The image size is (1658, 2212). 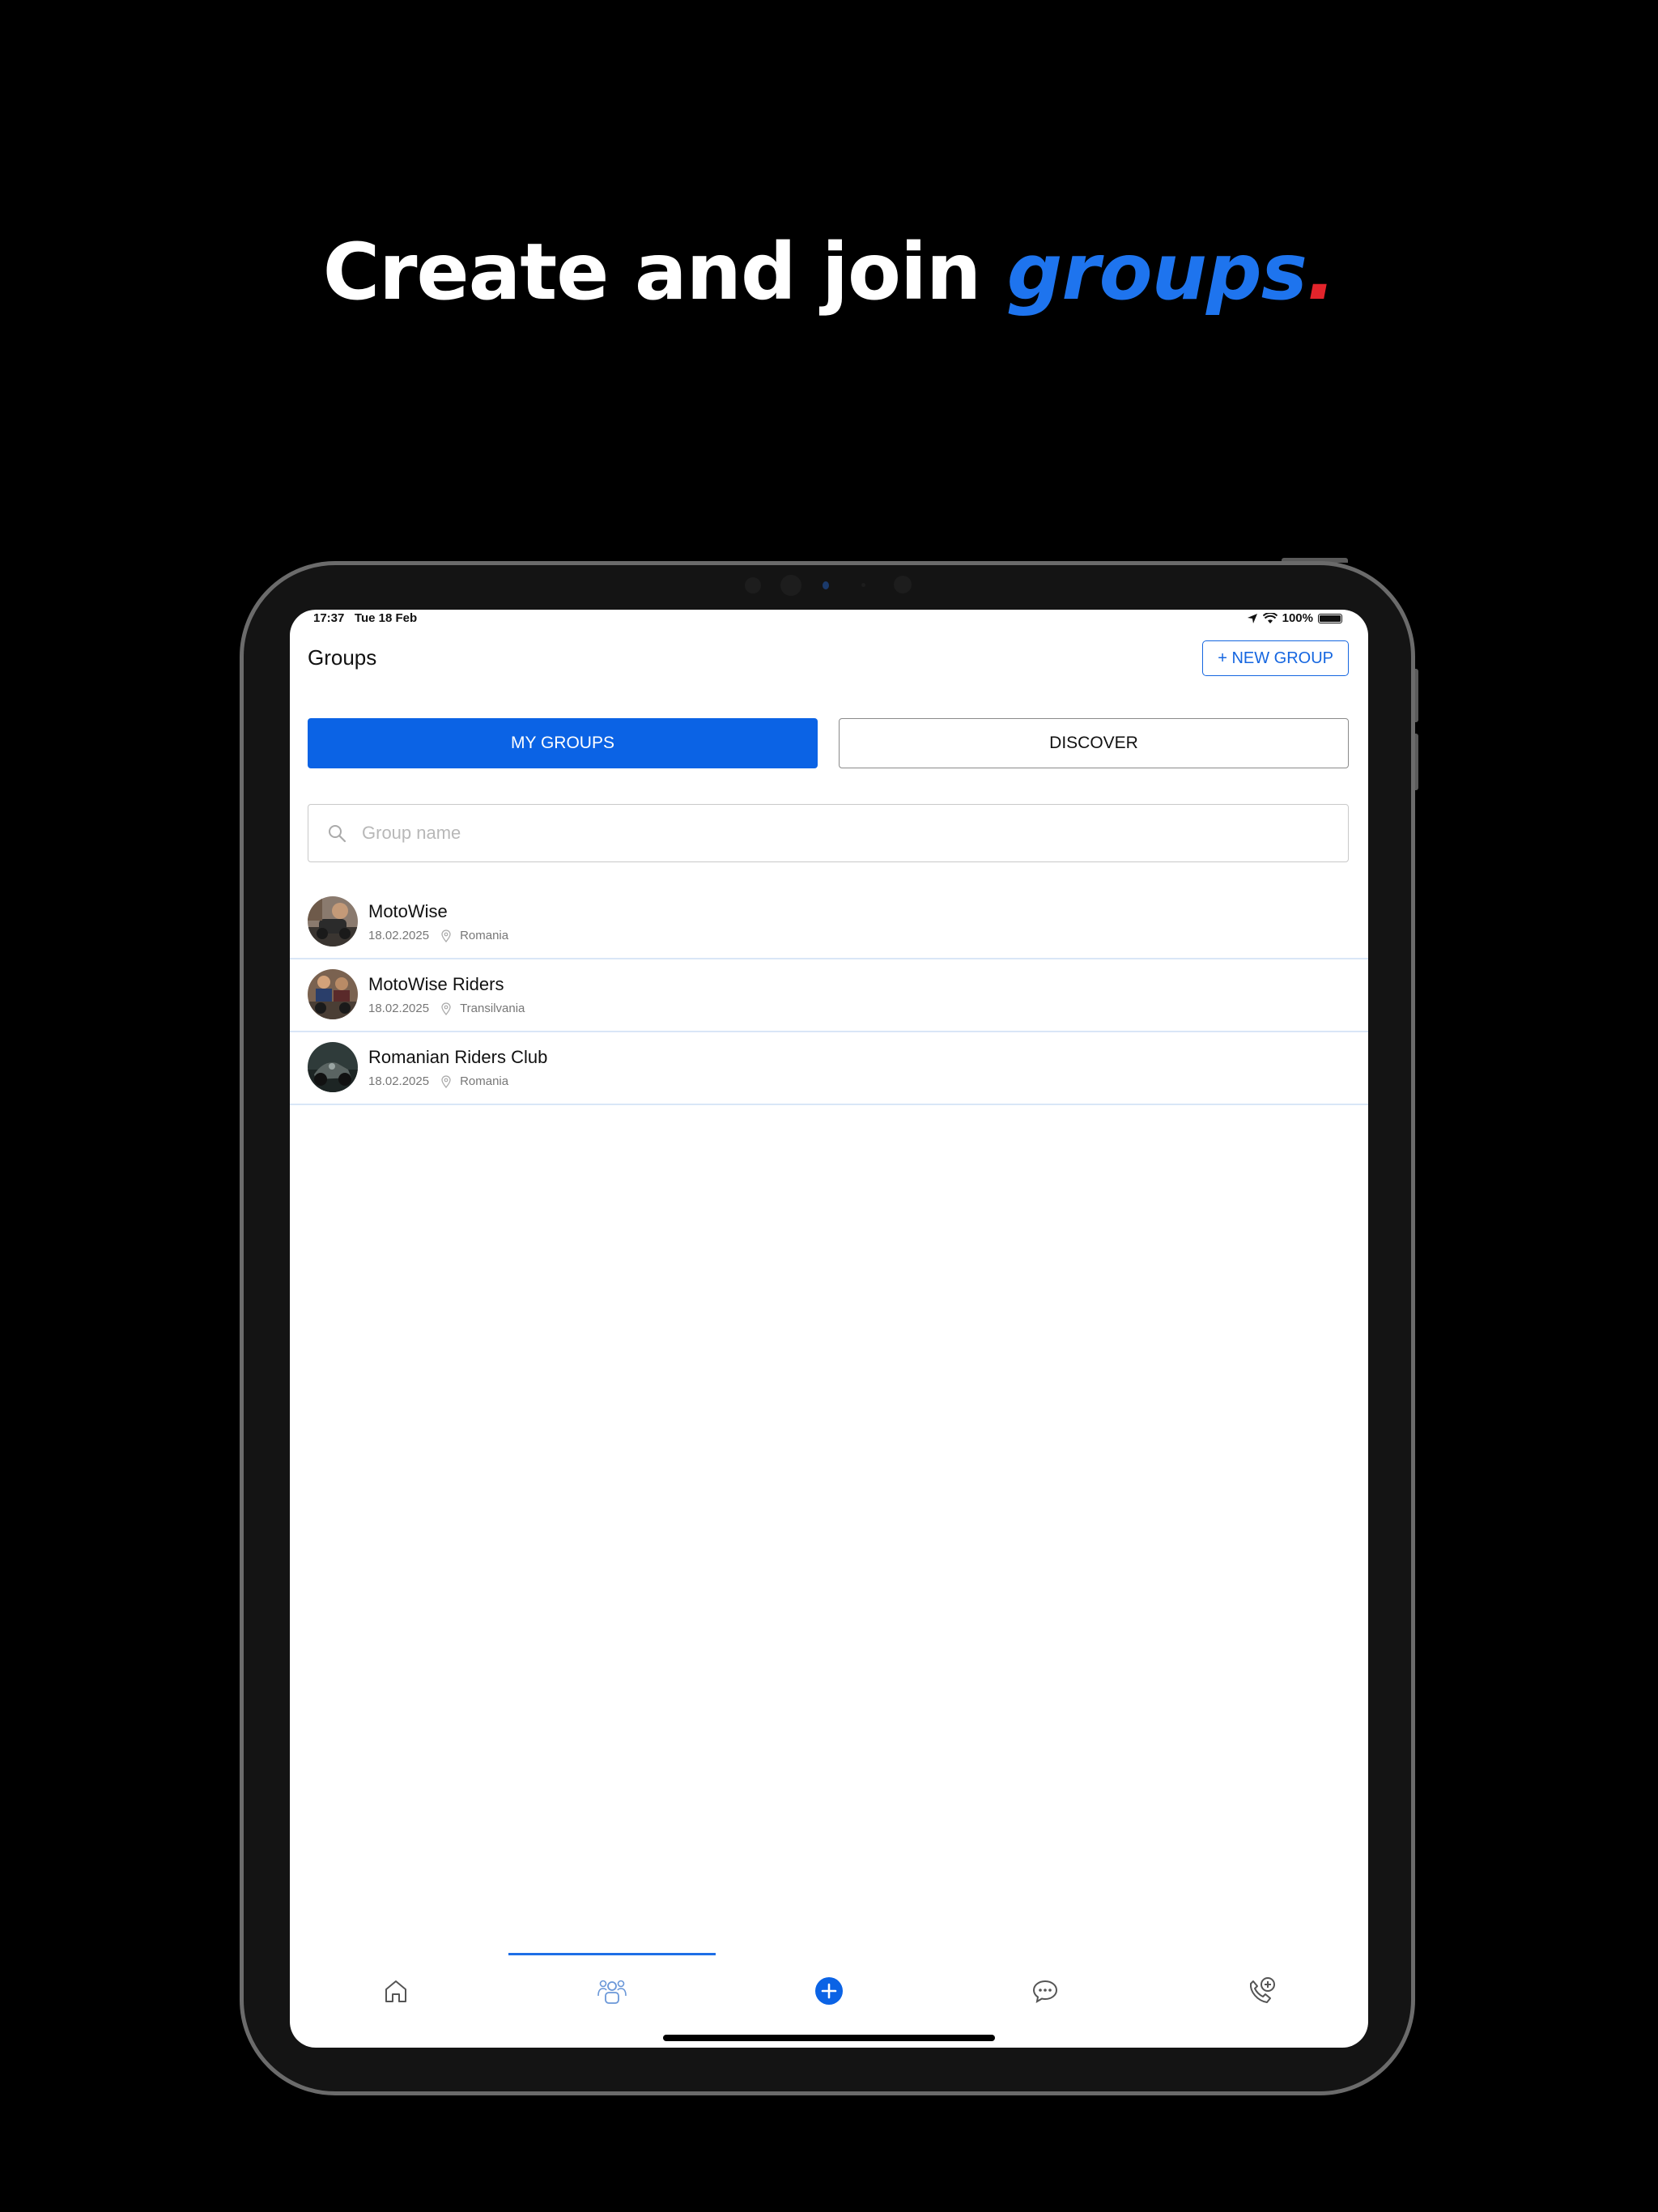 I want to click on chat-icon, so click(x=1045, y=1992).